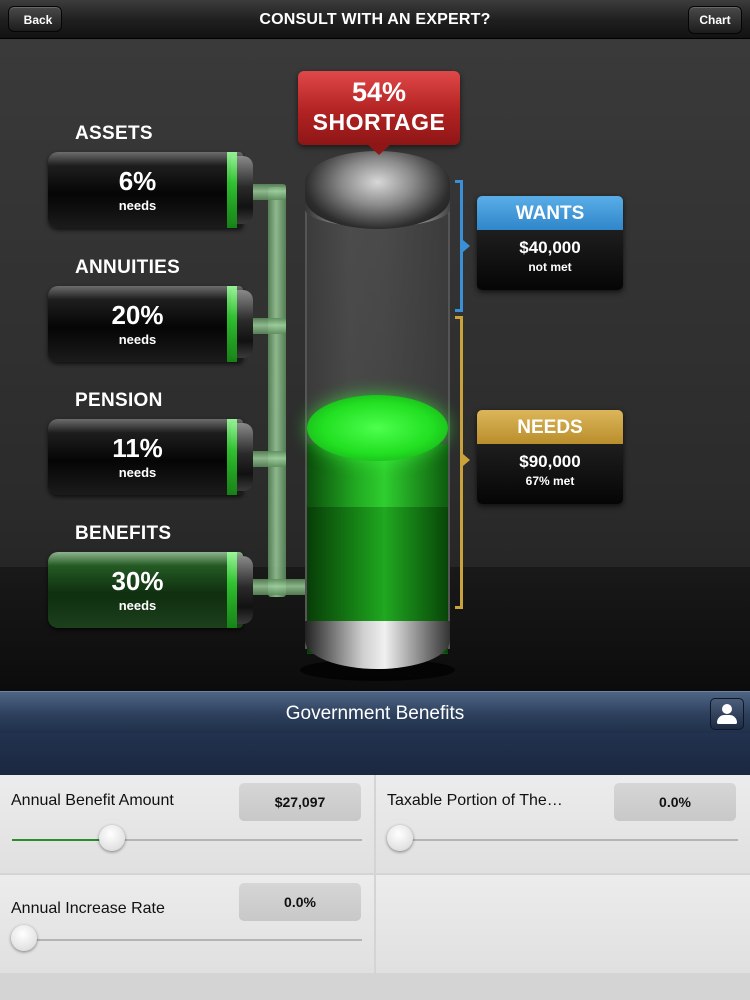 Image resolution: width=750 pixels, height=1000 pixels. Describe the element at coordinates (24, 938) in the screenshot. I see `annual-increase-slider-thumb` at that location.